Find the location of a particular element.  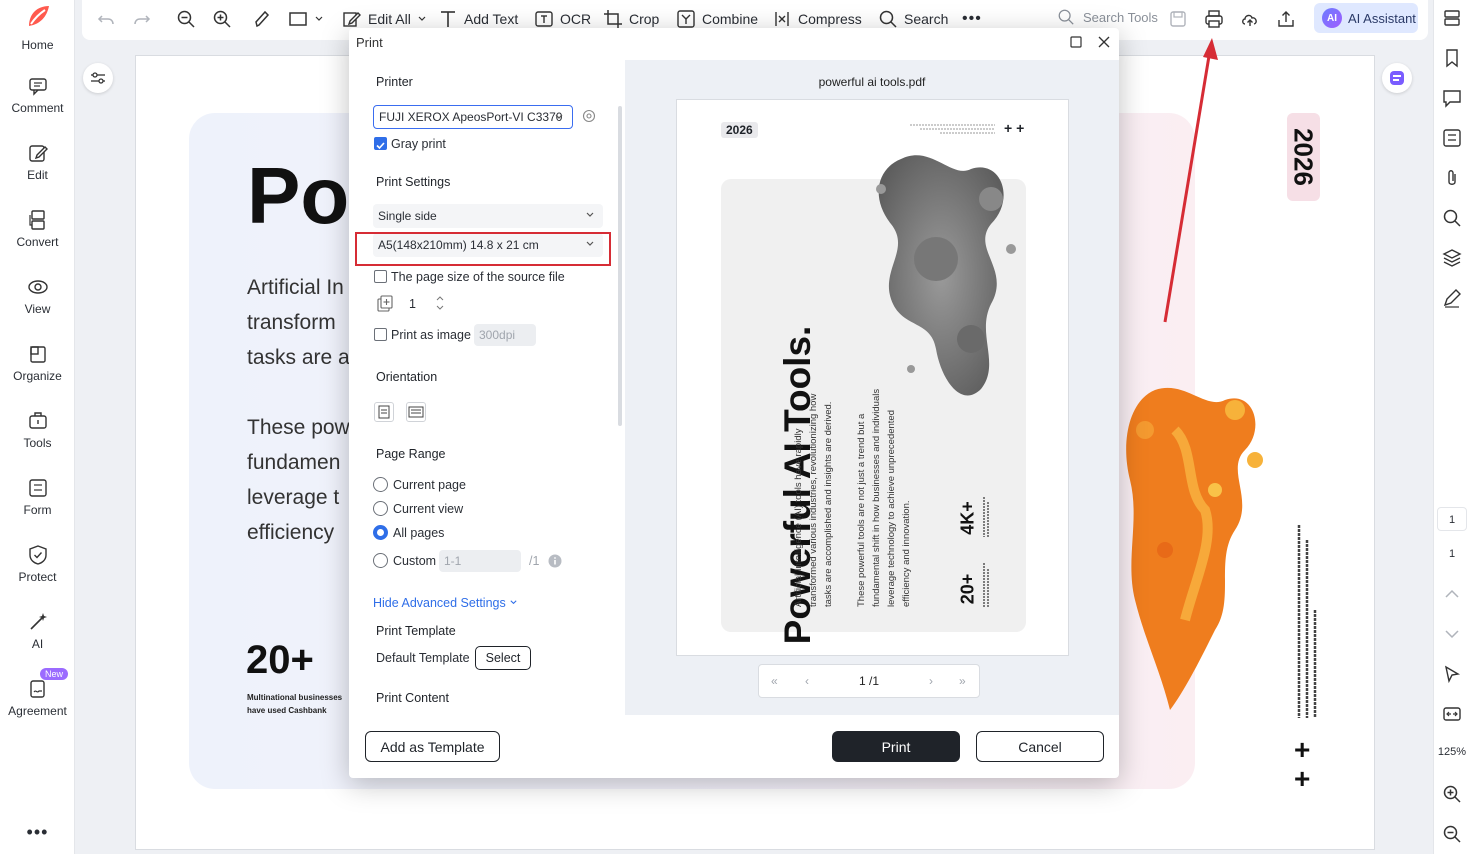

first-page-button: « is located at coordinates (774, 681).